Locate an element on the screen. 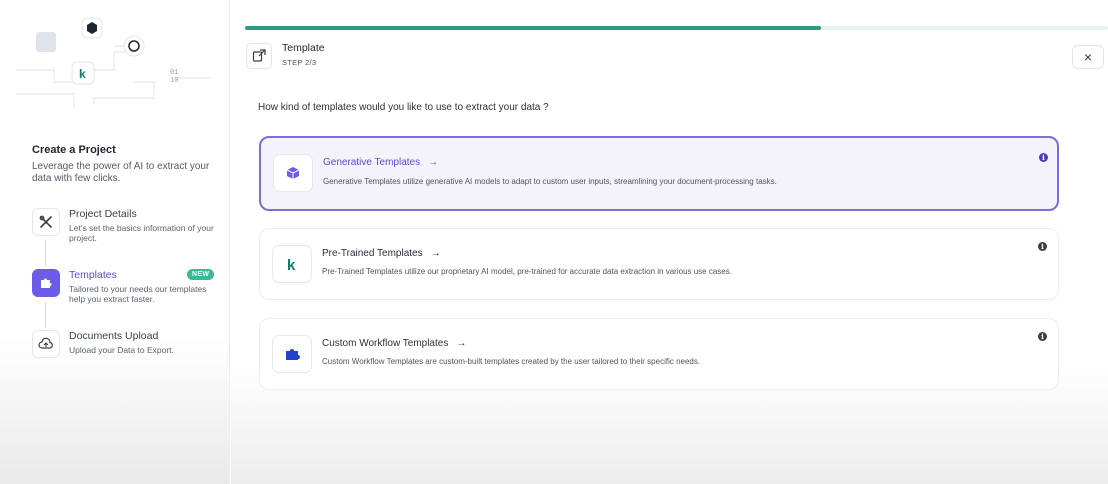 The height and width of the screenshot is (484, 1108). close-button: × is located at coordinates (1088, 57).